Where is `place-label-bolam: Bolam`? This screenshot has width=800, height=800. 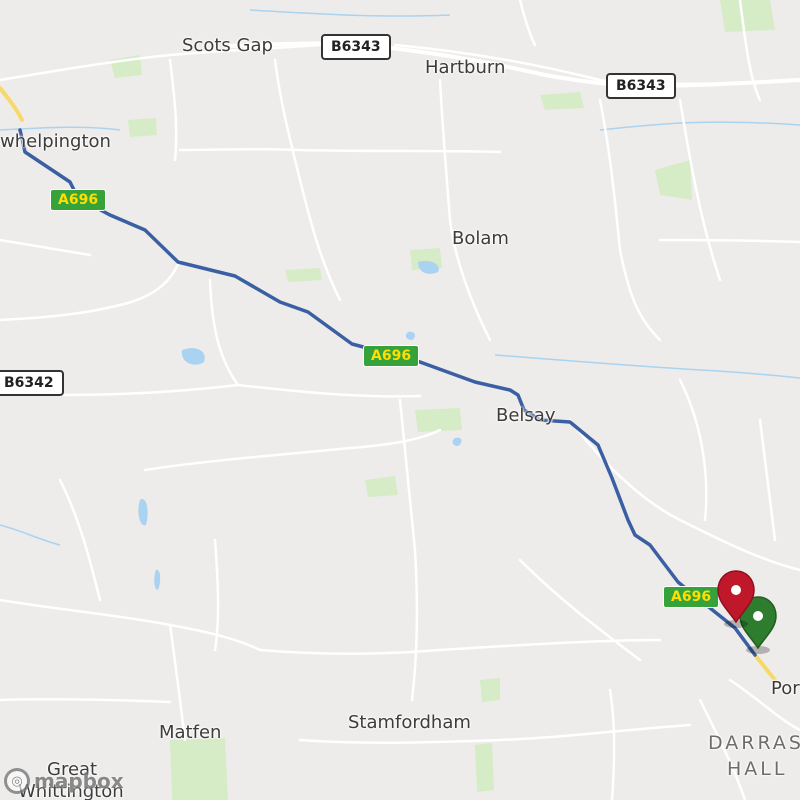
place-label-bolam: Bolam is located at coordinates (480, 238).